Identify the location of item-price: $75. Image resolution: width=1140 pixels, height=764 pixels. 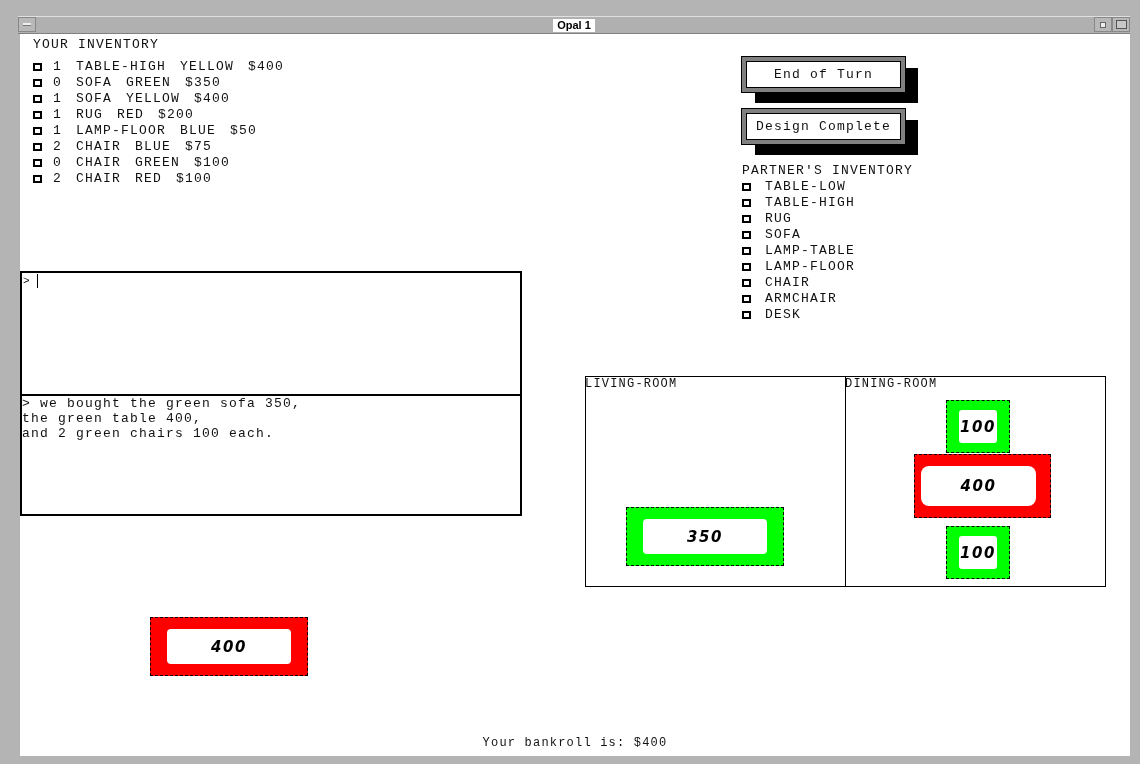
(199, 147).